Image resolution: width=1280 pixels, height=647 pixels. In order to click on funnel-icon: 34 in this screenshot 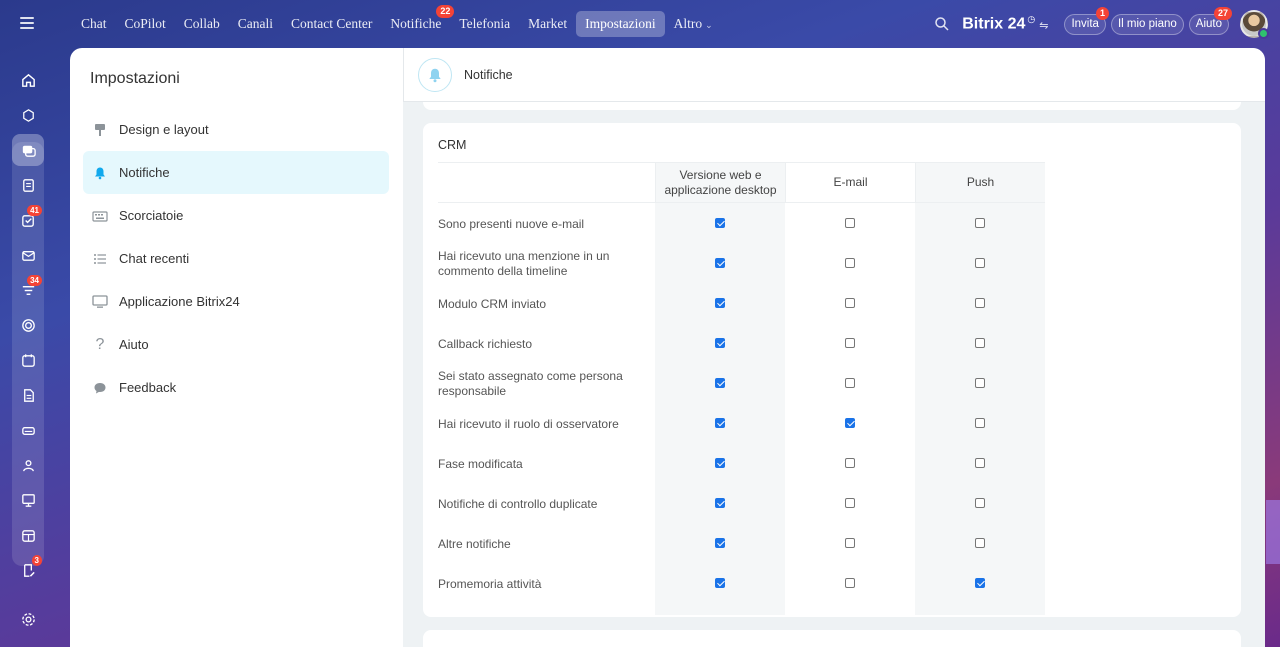, I will do `click(28, 290)`.